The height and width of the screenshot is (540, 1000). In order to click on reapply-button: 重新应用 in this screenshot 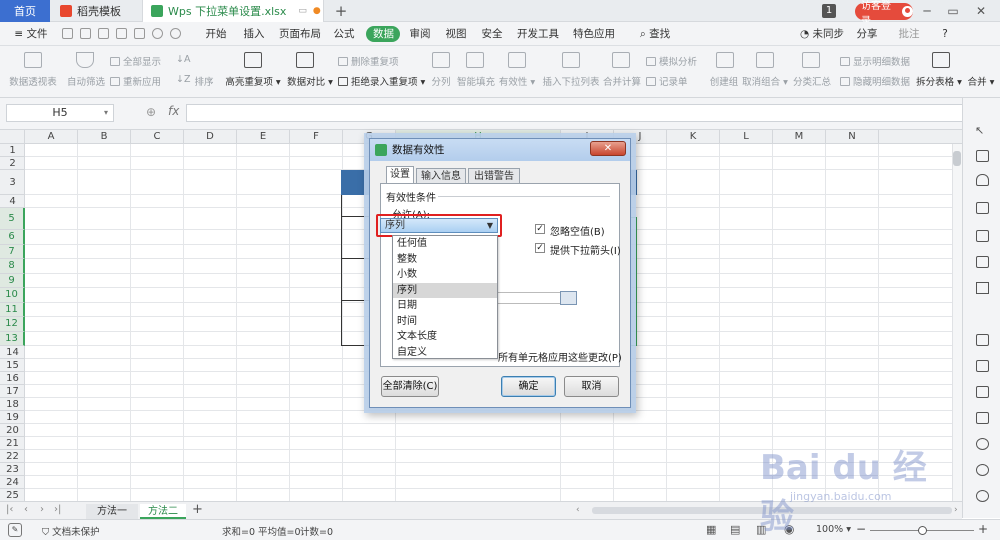, I will do `click(135, 81)`.